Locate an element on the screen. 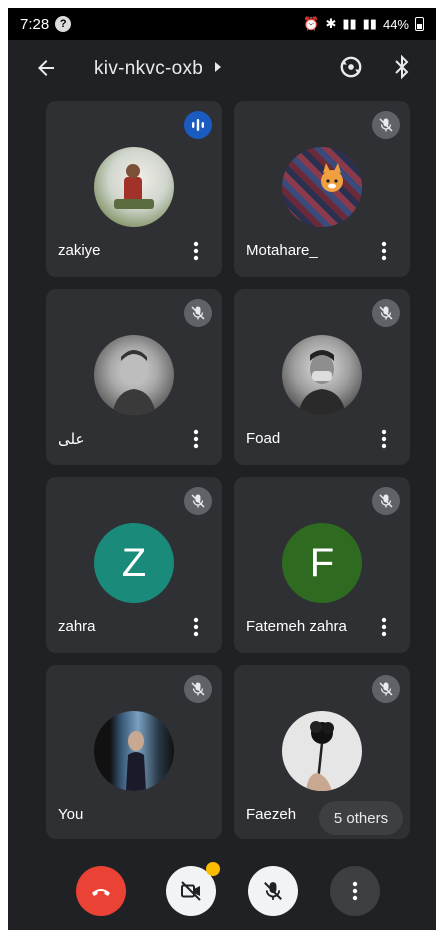  battery-percent: 44% is located at coordinates (395, 24).